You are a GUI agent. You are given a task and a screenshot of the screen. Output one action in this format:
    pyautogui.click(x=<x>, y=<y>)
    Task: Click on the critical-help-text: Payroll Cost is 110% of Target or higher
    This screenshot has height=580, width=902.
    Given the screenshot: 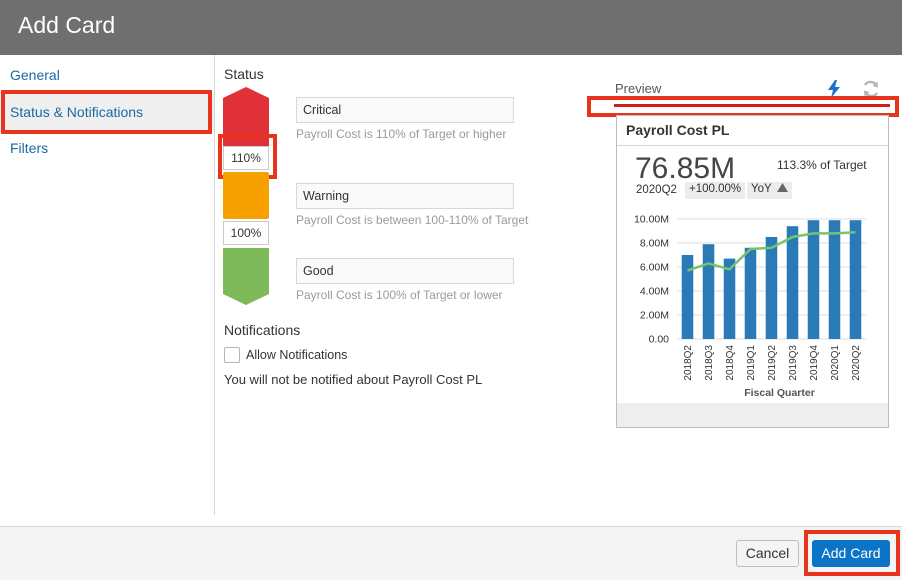 What is the action you would take?
    pyautogui.click(x=401, y=134)
    